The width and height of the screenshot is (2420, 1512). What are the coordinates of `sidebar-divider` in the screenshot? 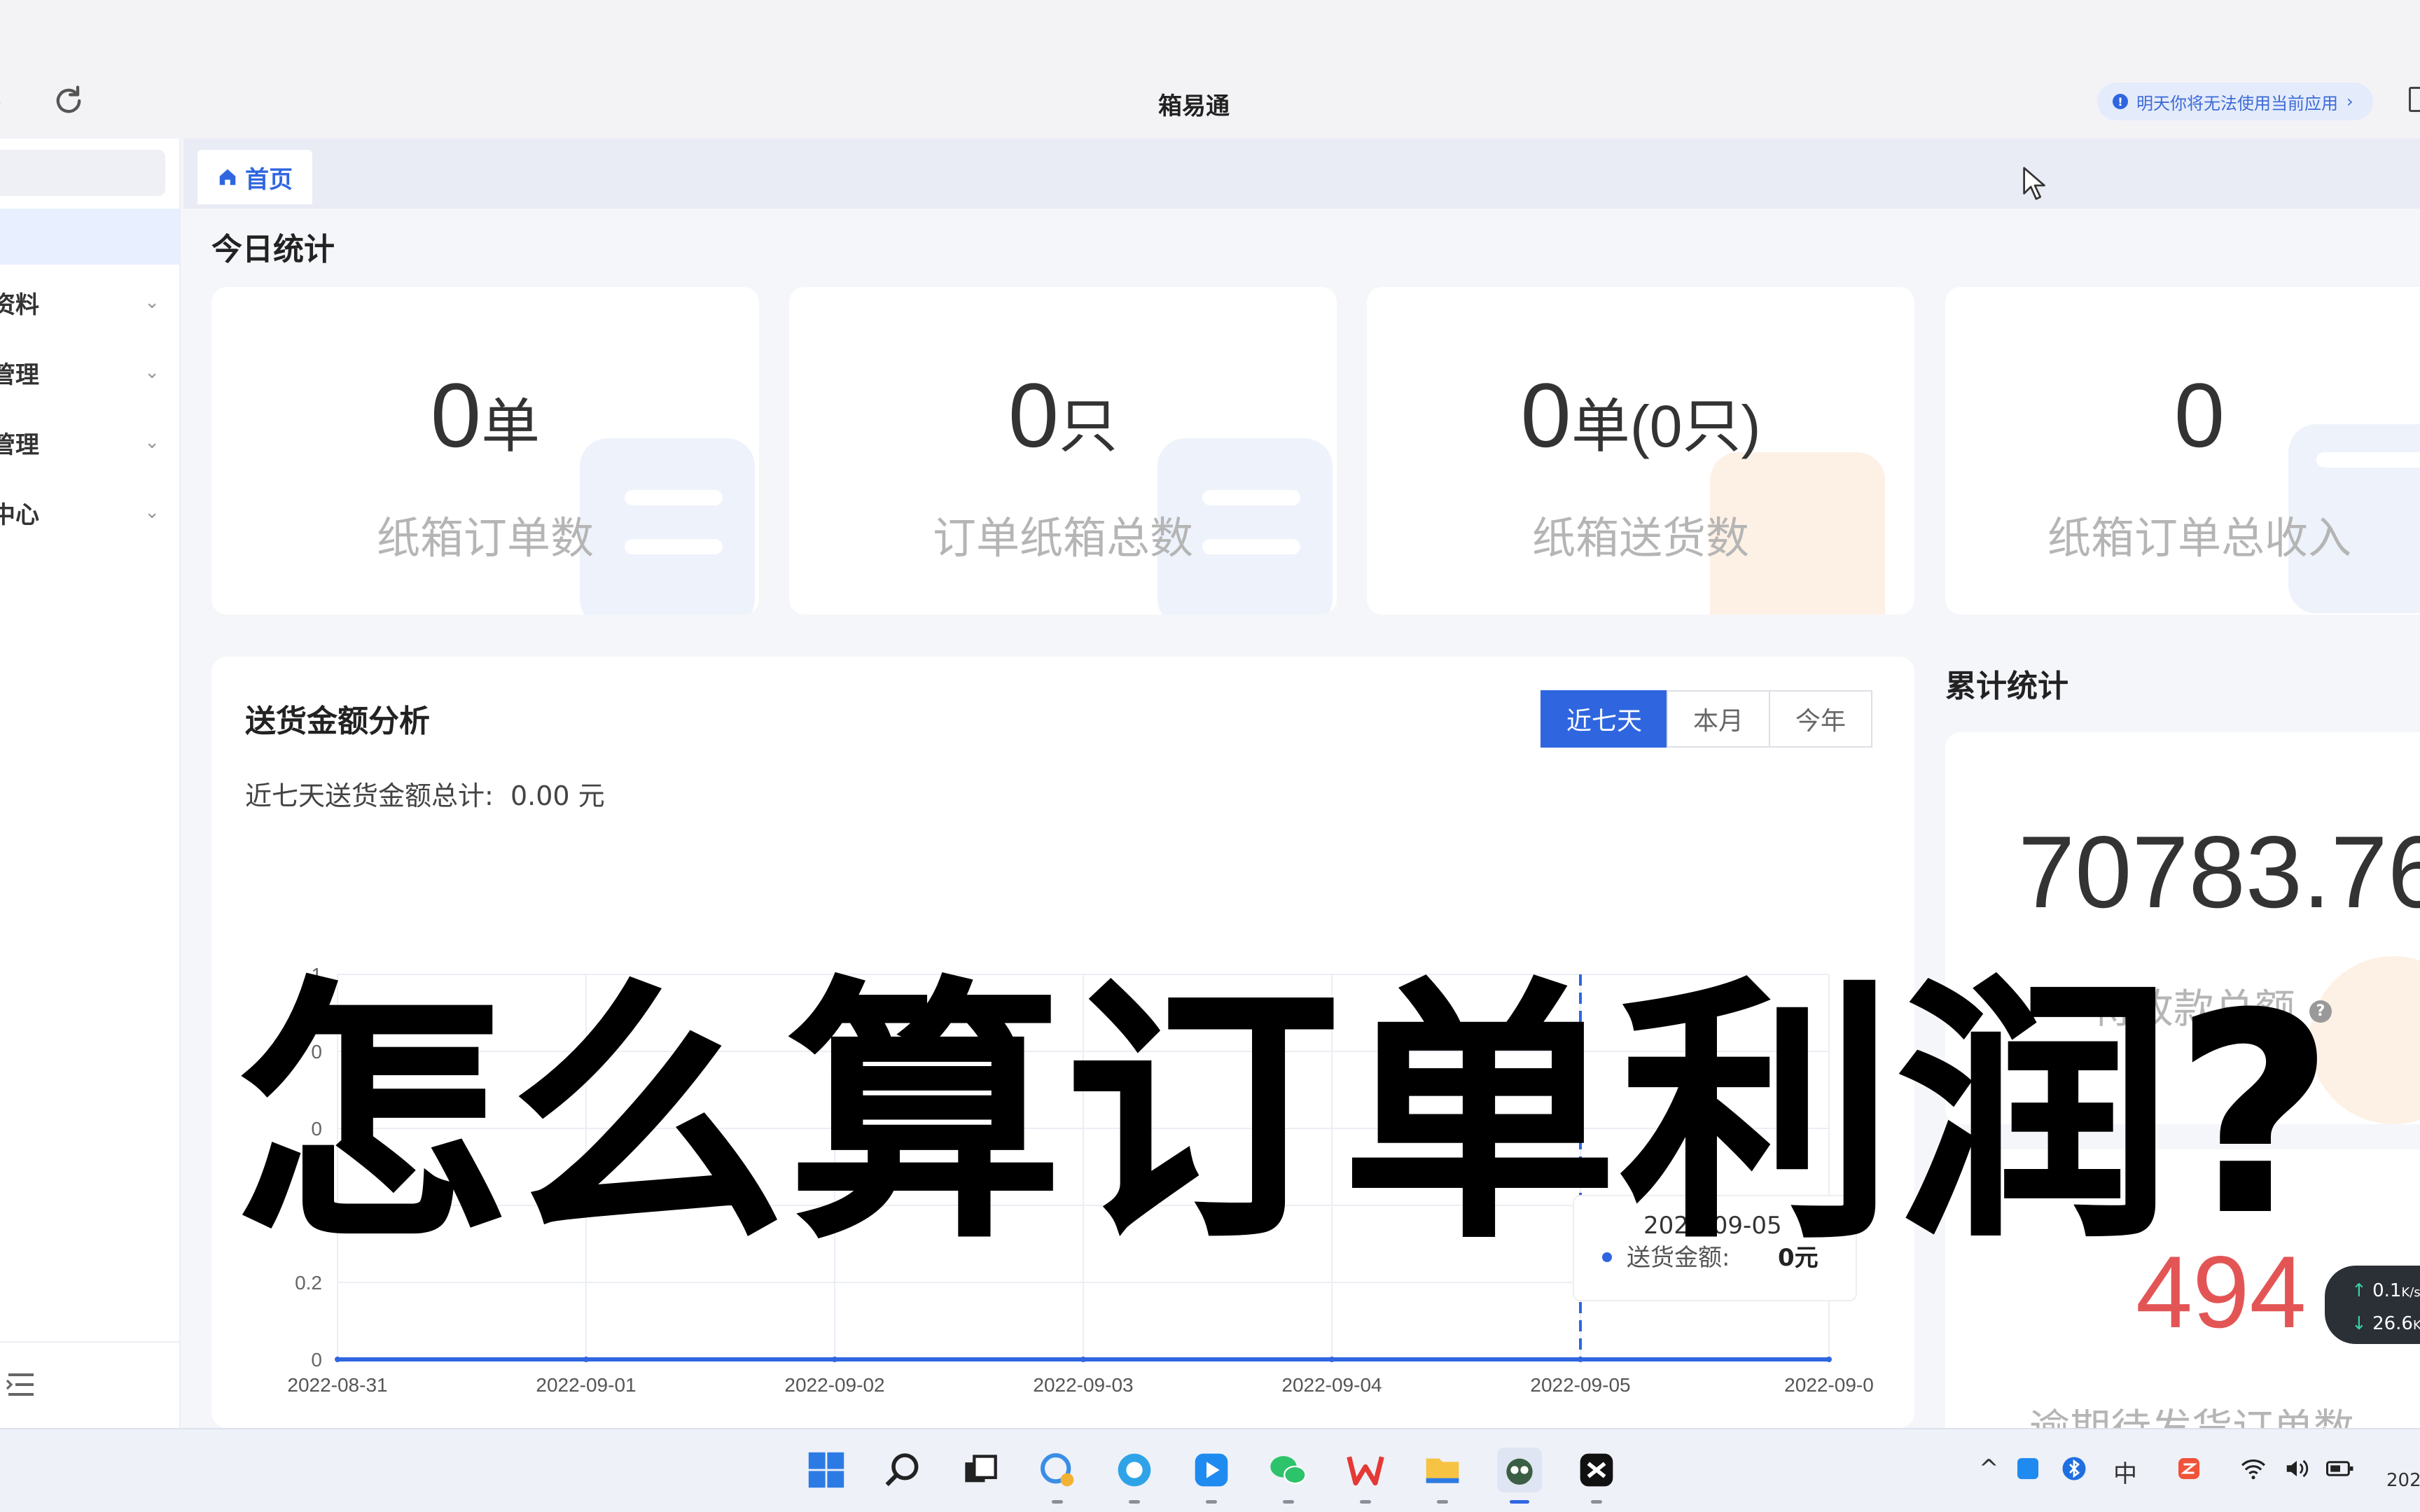 It's located at (89, 1342).